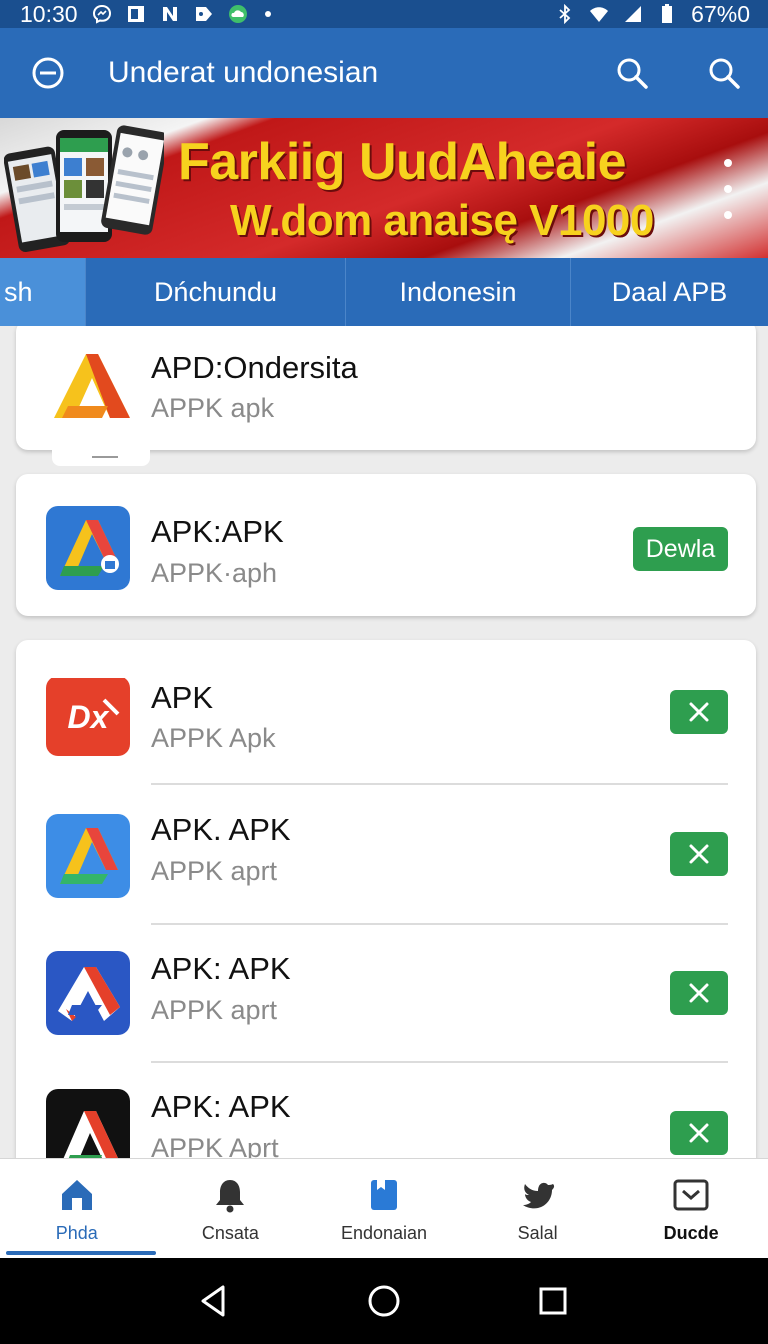 This screenshot has width=768, height=1344. What do you see at coordinates (386, 854) in the screenshot?
I see `list-item: APK. APK APPK aprt` at bounding box center [386, 854].